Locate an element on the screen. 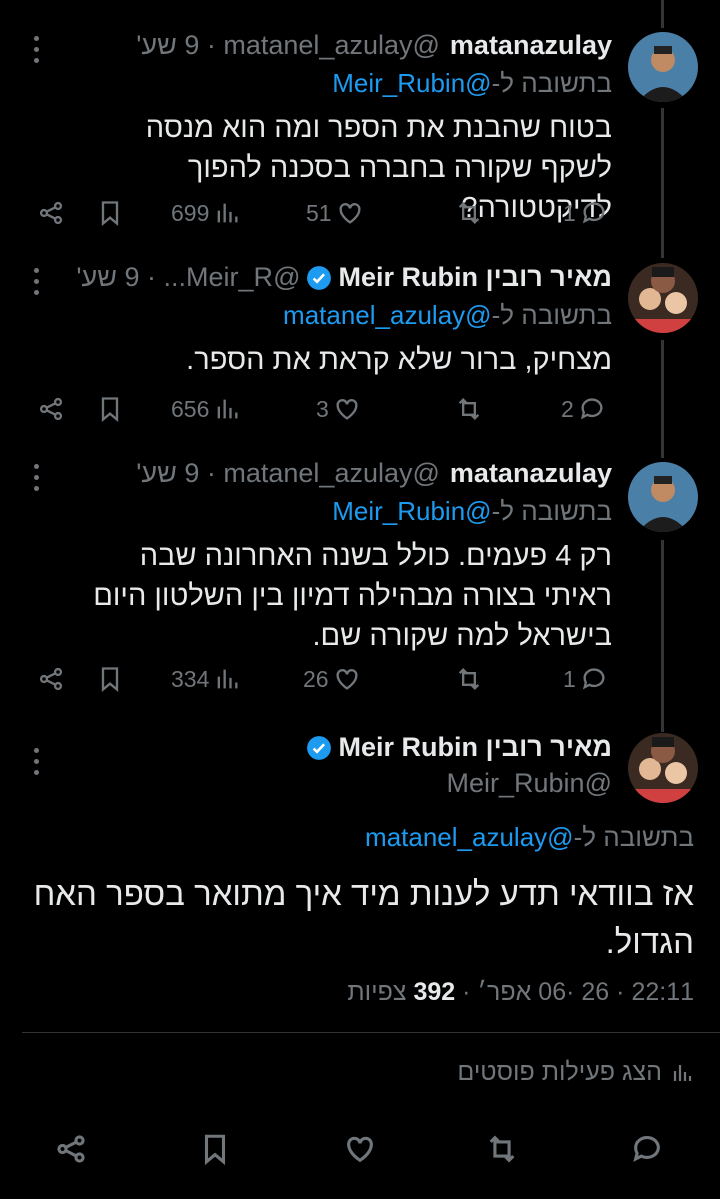 The height and width of the screenshot is (1199, 720). reply-button: 2 is located at coordinates (583, 409).